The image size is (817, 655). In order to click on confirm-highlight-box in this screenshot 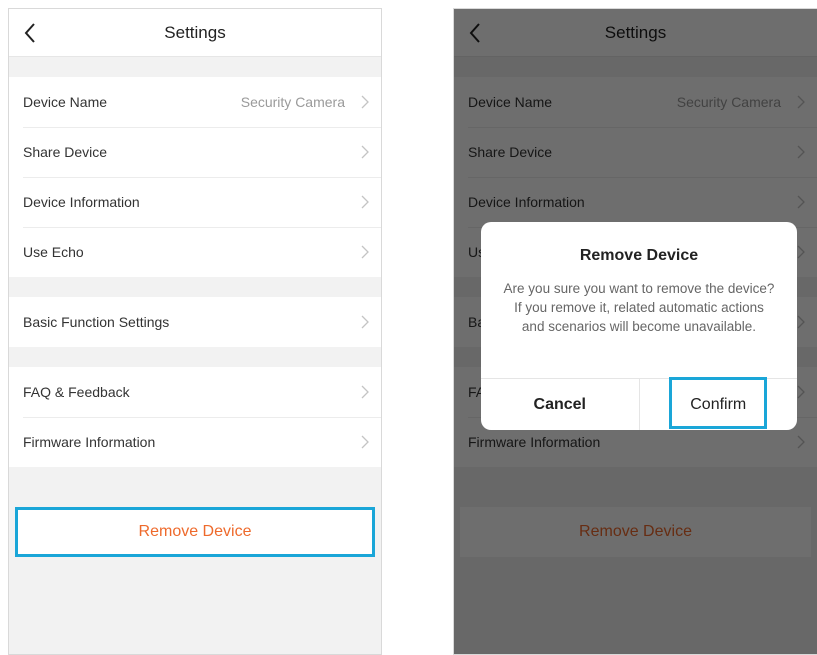, I will do `click(717, 403)`.